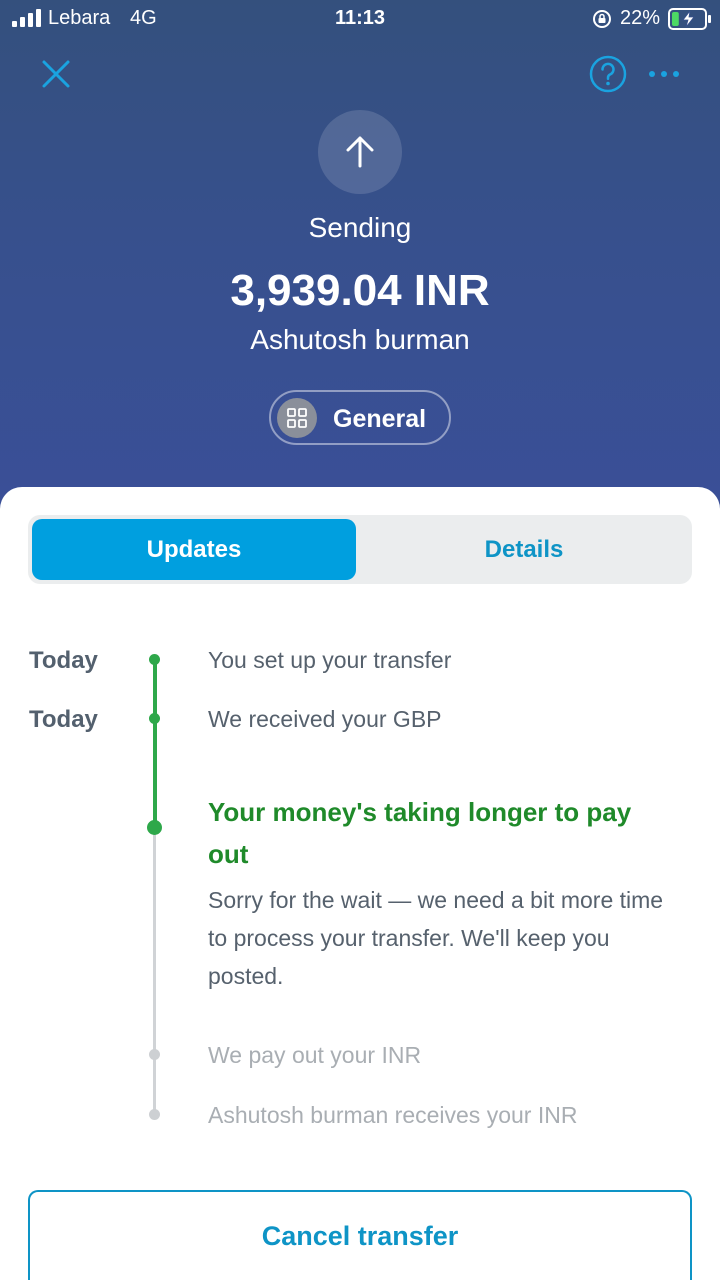 Image resolution: width=720 pixels, height=1280 pixels. Describe the element at coordinates (664, 74) in the screenshot. I see `more-icon` at that location.